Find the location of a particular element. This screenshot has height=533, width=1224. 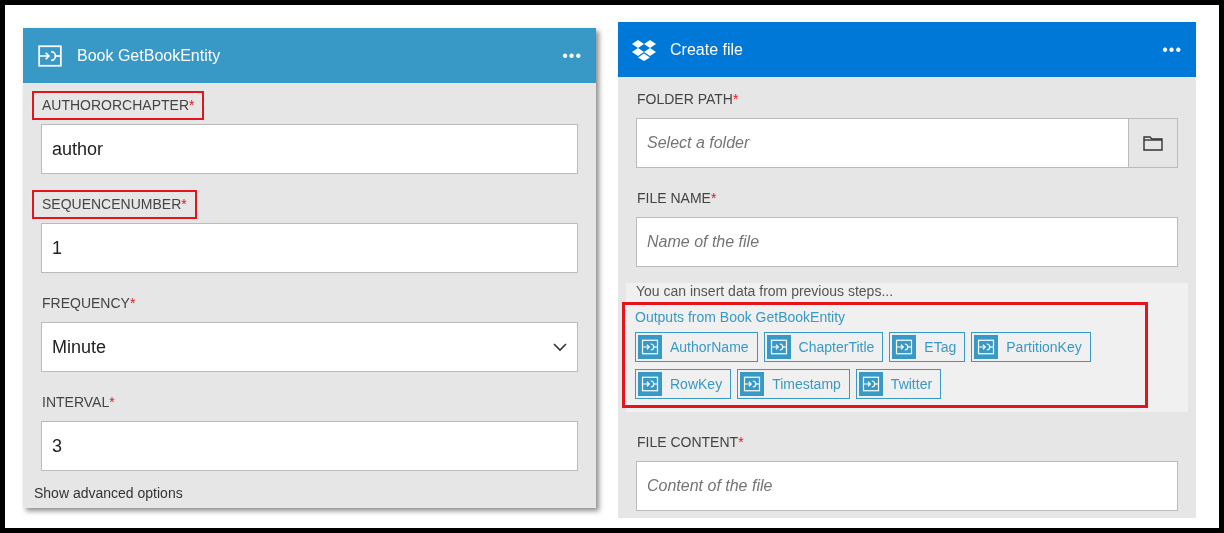

folder-picker-button is located at coordinates (1153, 143).